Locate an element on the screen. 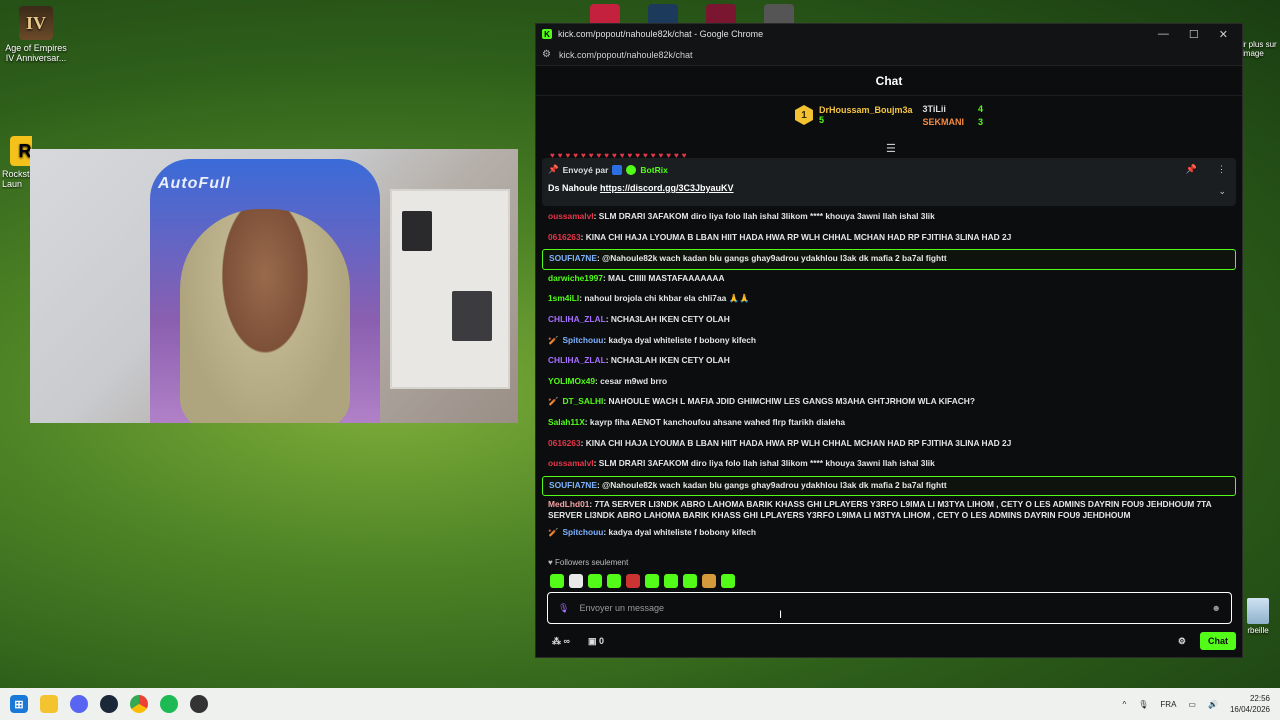  followers-only-label: ♥ Followers seulement is located at coordinates (588, 562).